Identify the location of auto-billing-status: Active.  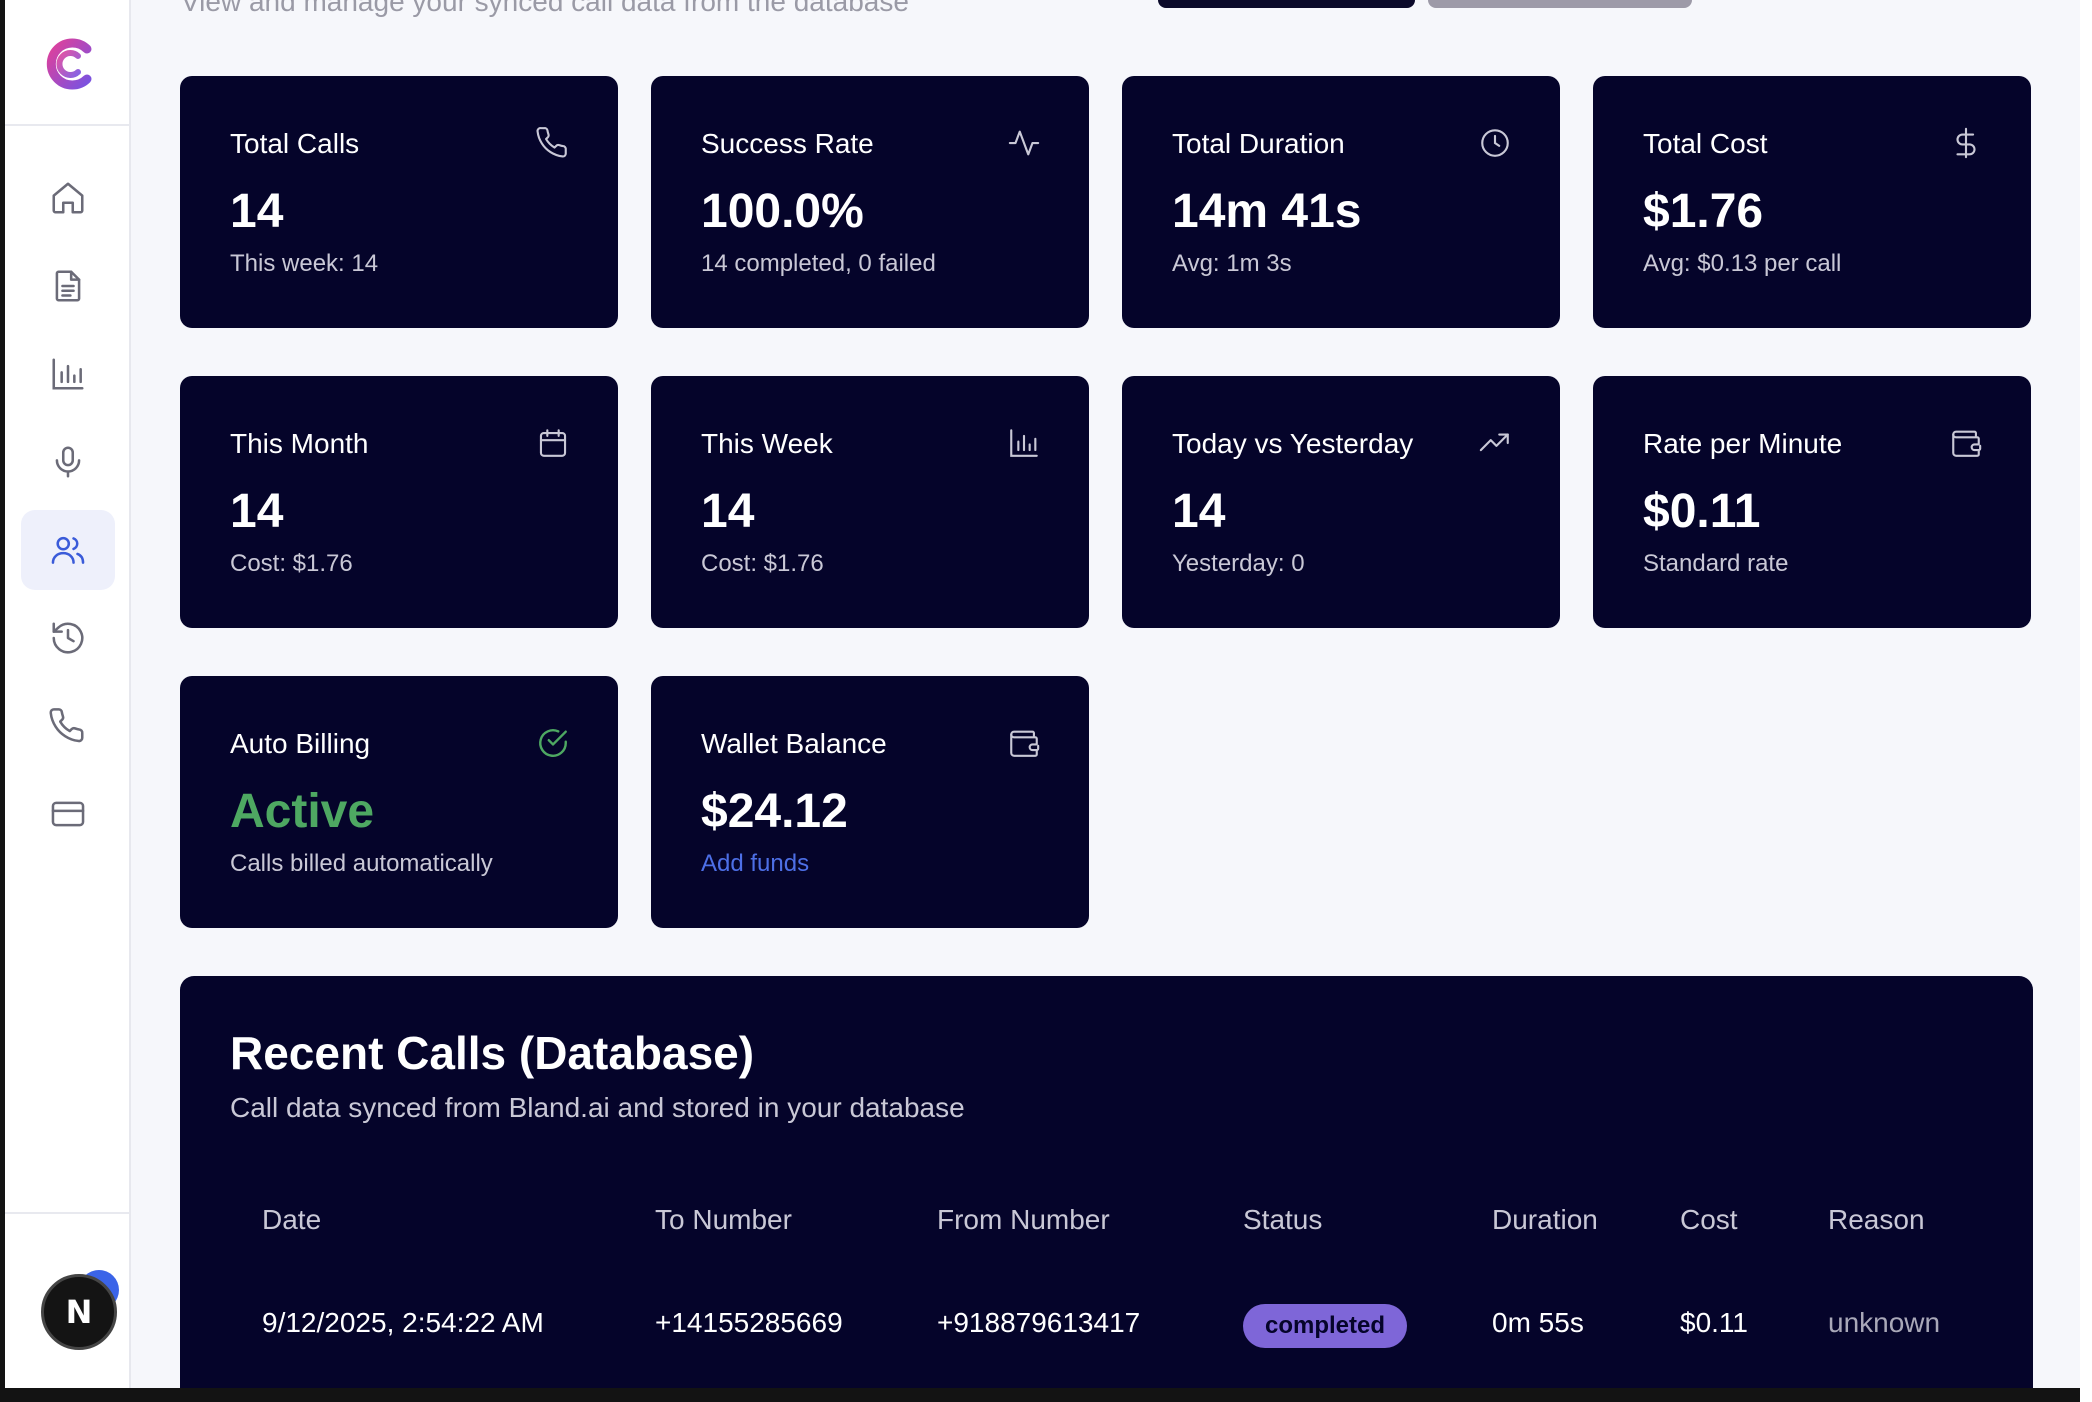
(302, 811).